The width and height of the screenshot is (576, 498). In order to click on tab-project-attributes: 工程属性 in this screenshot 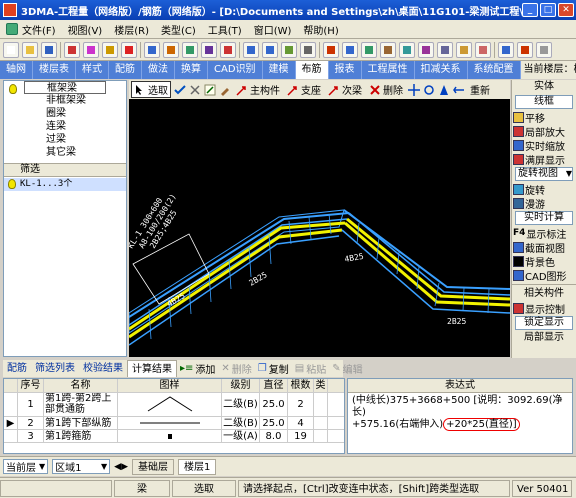, I will do `click(388, 70)`.